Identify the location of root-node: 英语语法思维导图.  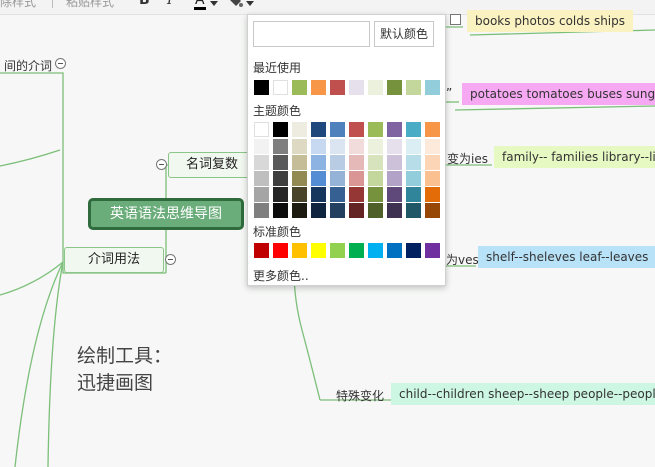
(166, 214).